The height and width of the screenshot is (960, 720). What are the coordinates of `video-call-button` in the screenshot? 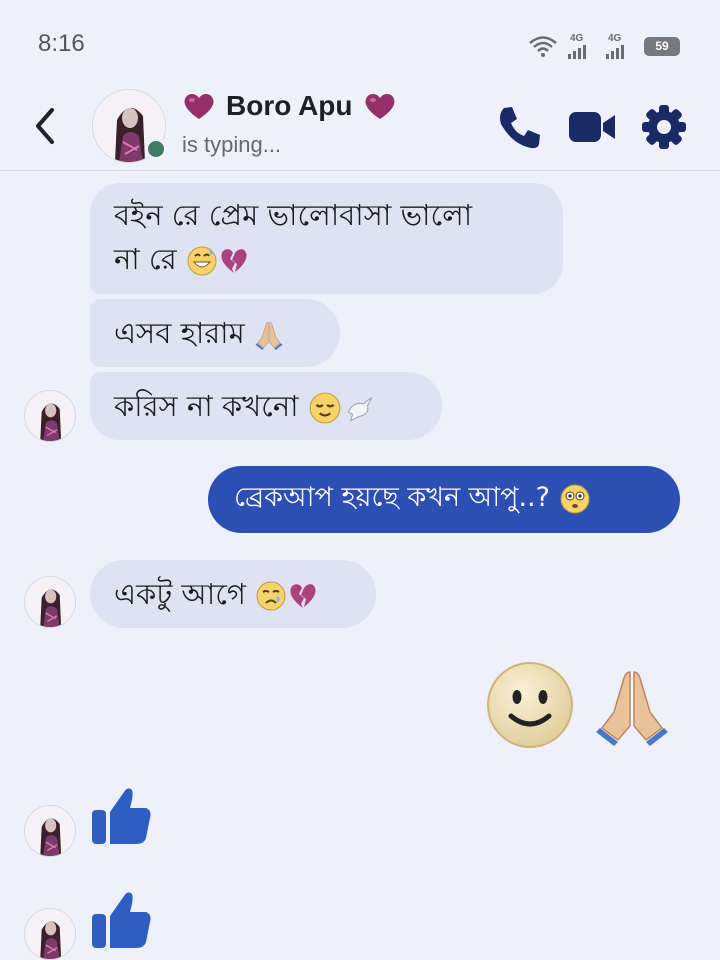 It's located at (592, 129).